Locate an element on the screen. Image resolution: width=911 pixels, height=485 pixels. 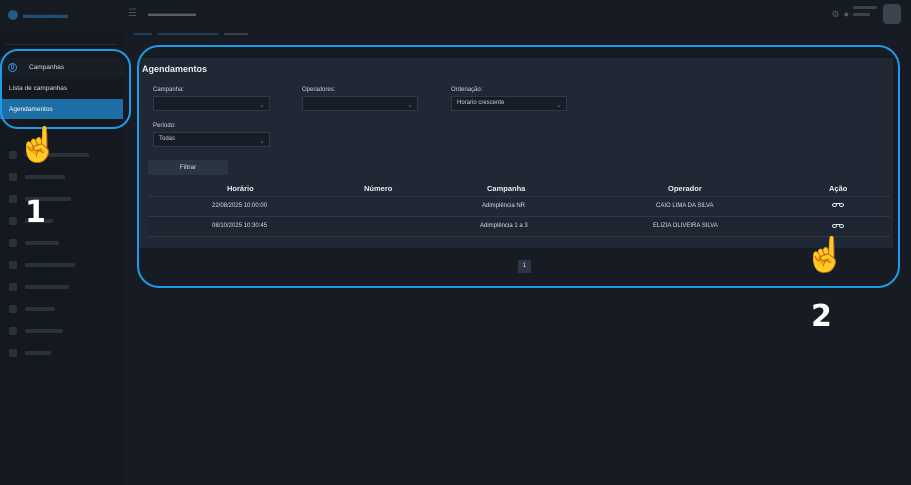
settings-icon: ⚙ is located at coordinates (835, 14).